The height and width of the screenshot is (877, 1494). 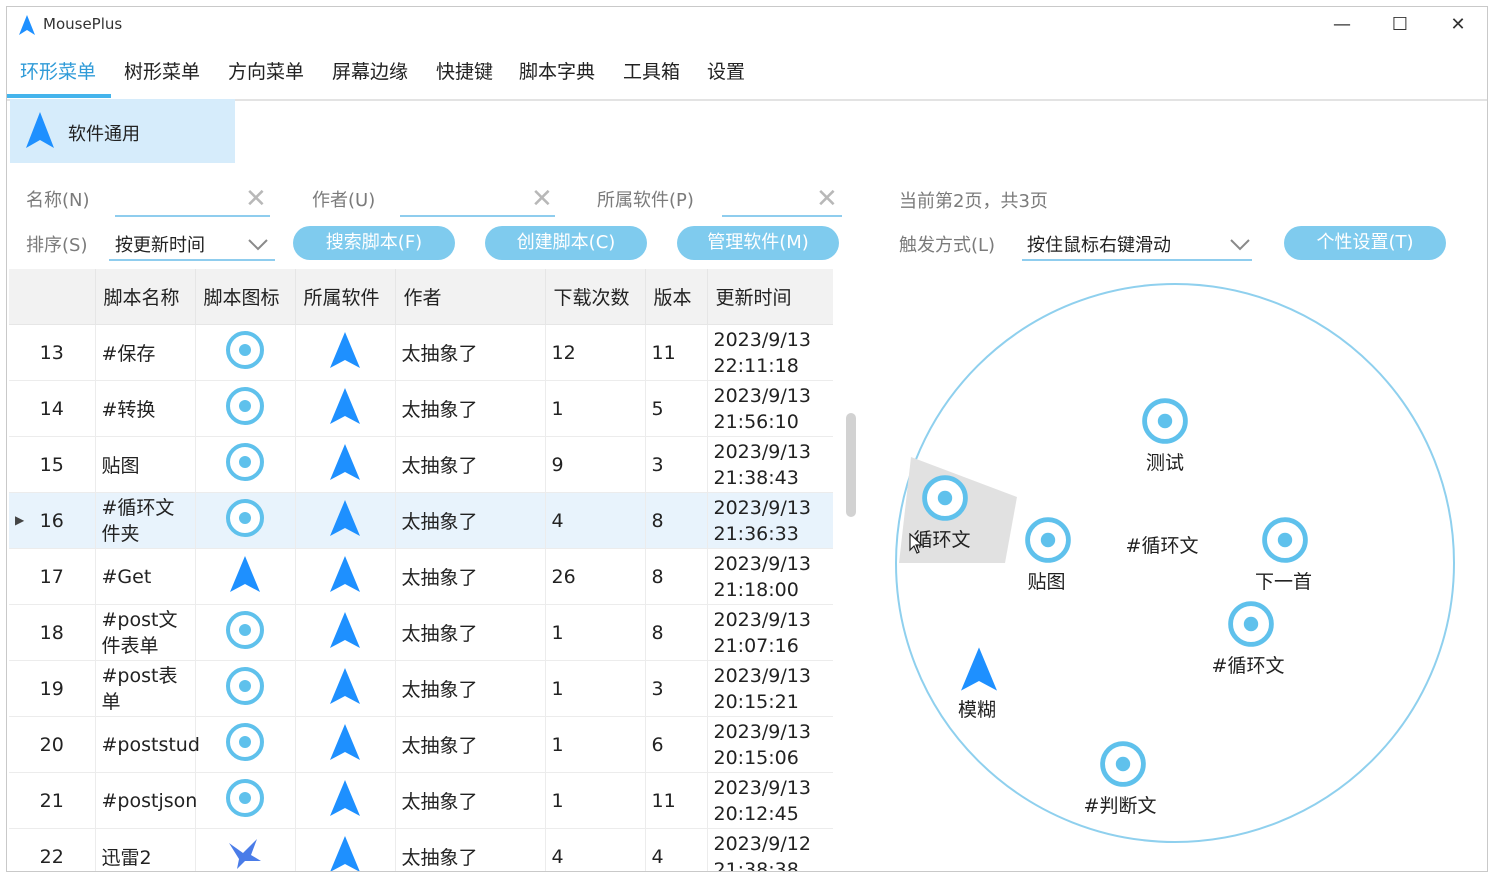 What do you see at coordinates (770, 632) in the screenshot?
I see `updated-time-cell: 2023/9/13 21:07:16` at bounding box center [770, 632].